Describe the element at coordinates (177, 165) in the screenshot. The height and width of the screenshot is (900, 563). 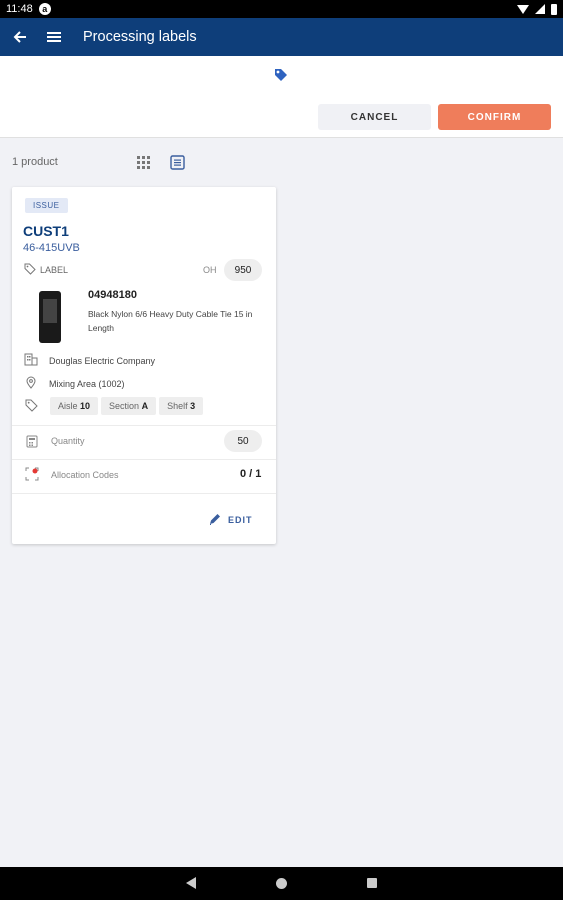
I see `list-view-icon` at that location.